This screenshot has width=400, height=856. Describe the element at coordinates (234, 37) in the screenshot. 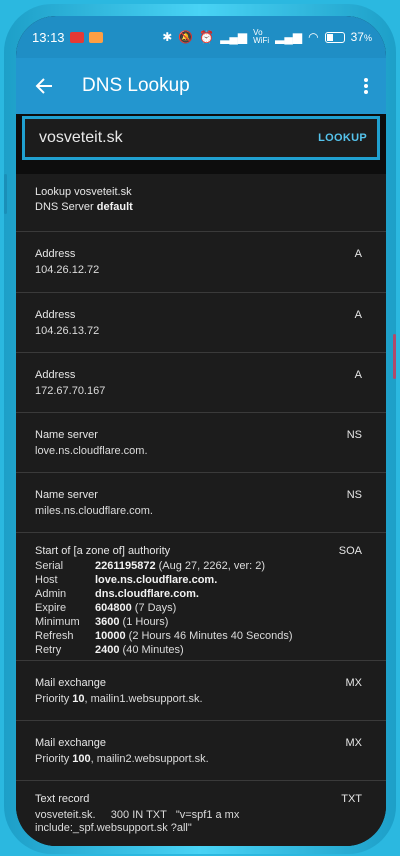

I see `signal-icon: ▂▄▆` at that location.